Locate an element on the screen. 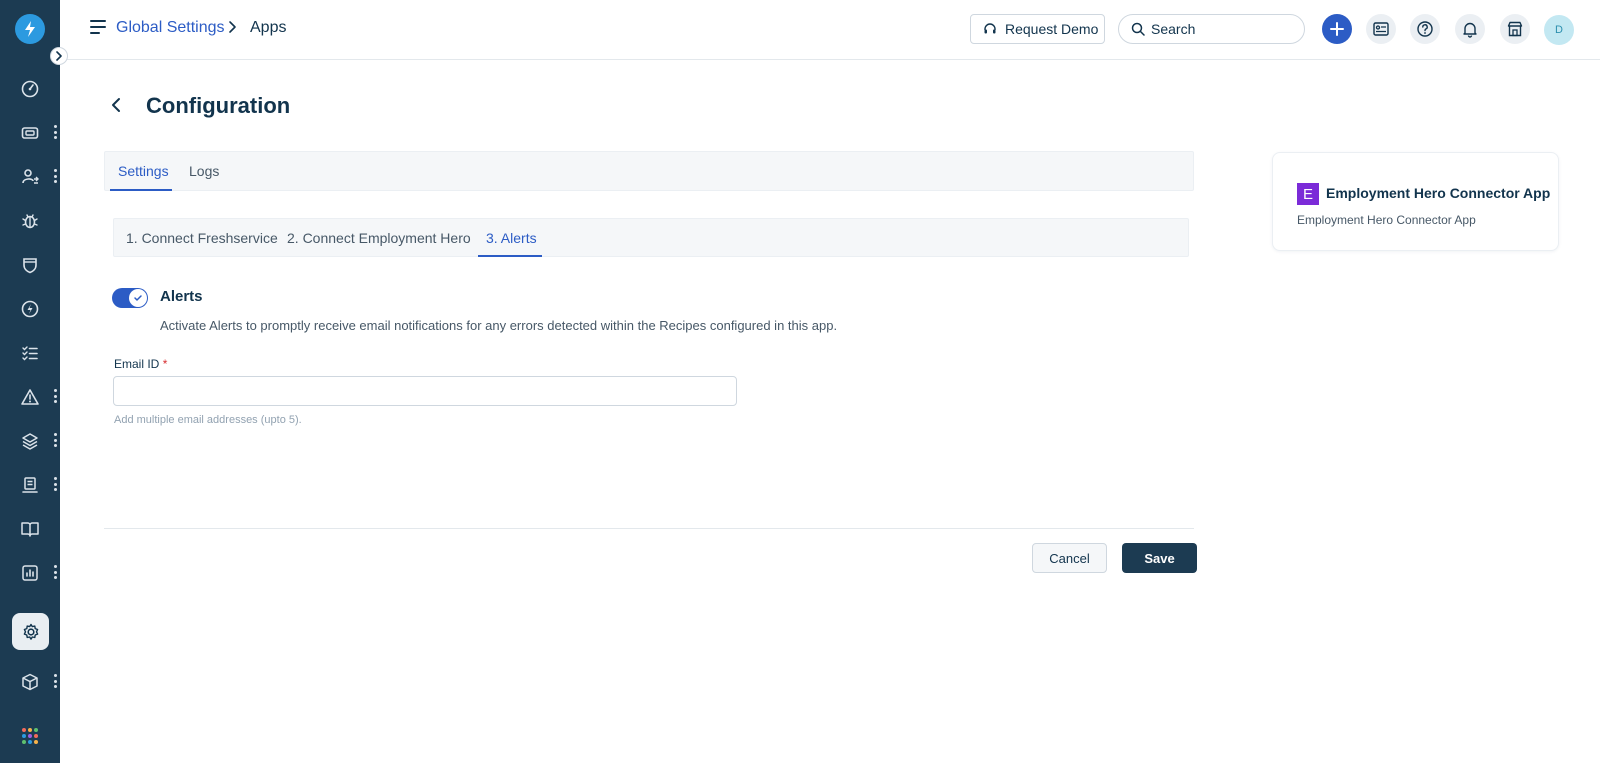 Image resolution: width=1600 pixels, height=763 pixels. breadcrumb-current: Apps is located at coordinates (268, 27).